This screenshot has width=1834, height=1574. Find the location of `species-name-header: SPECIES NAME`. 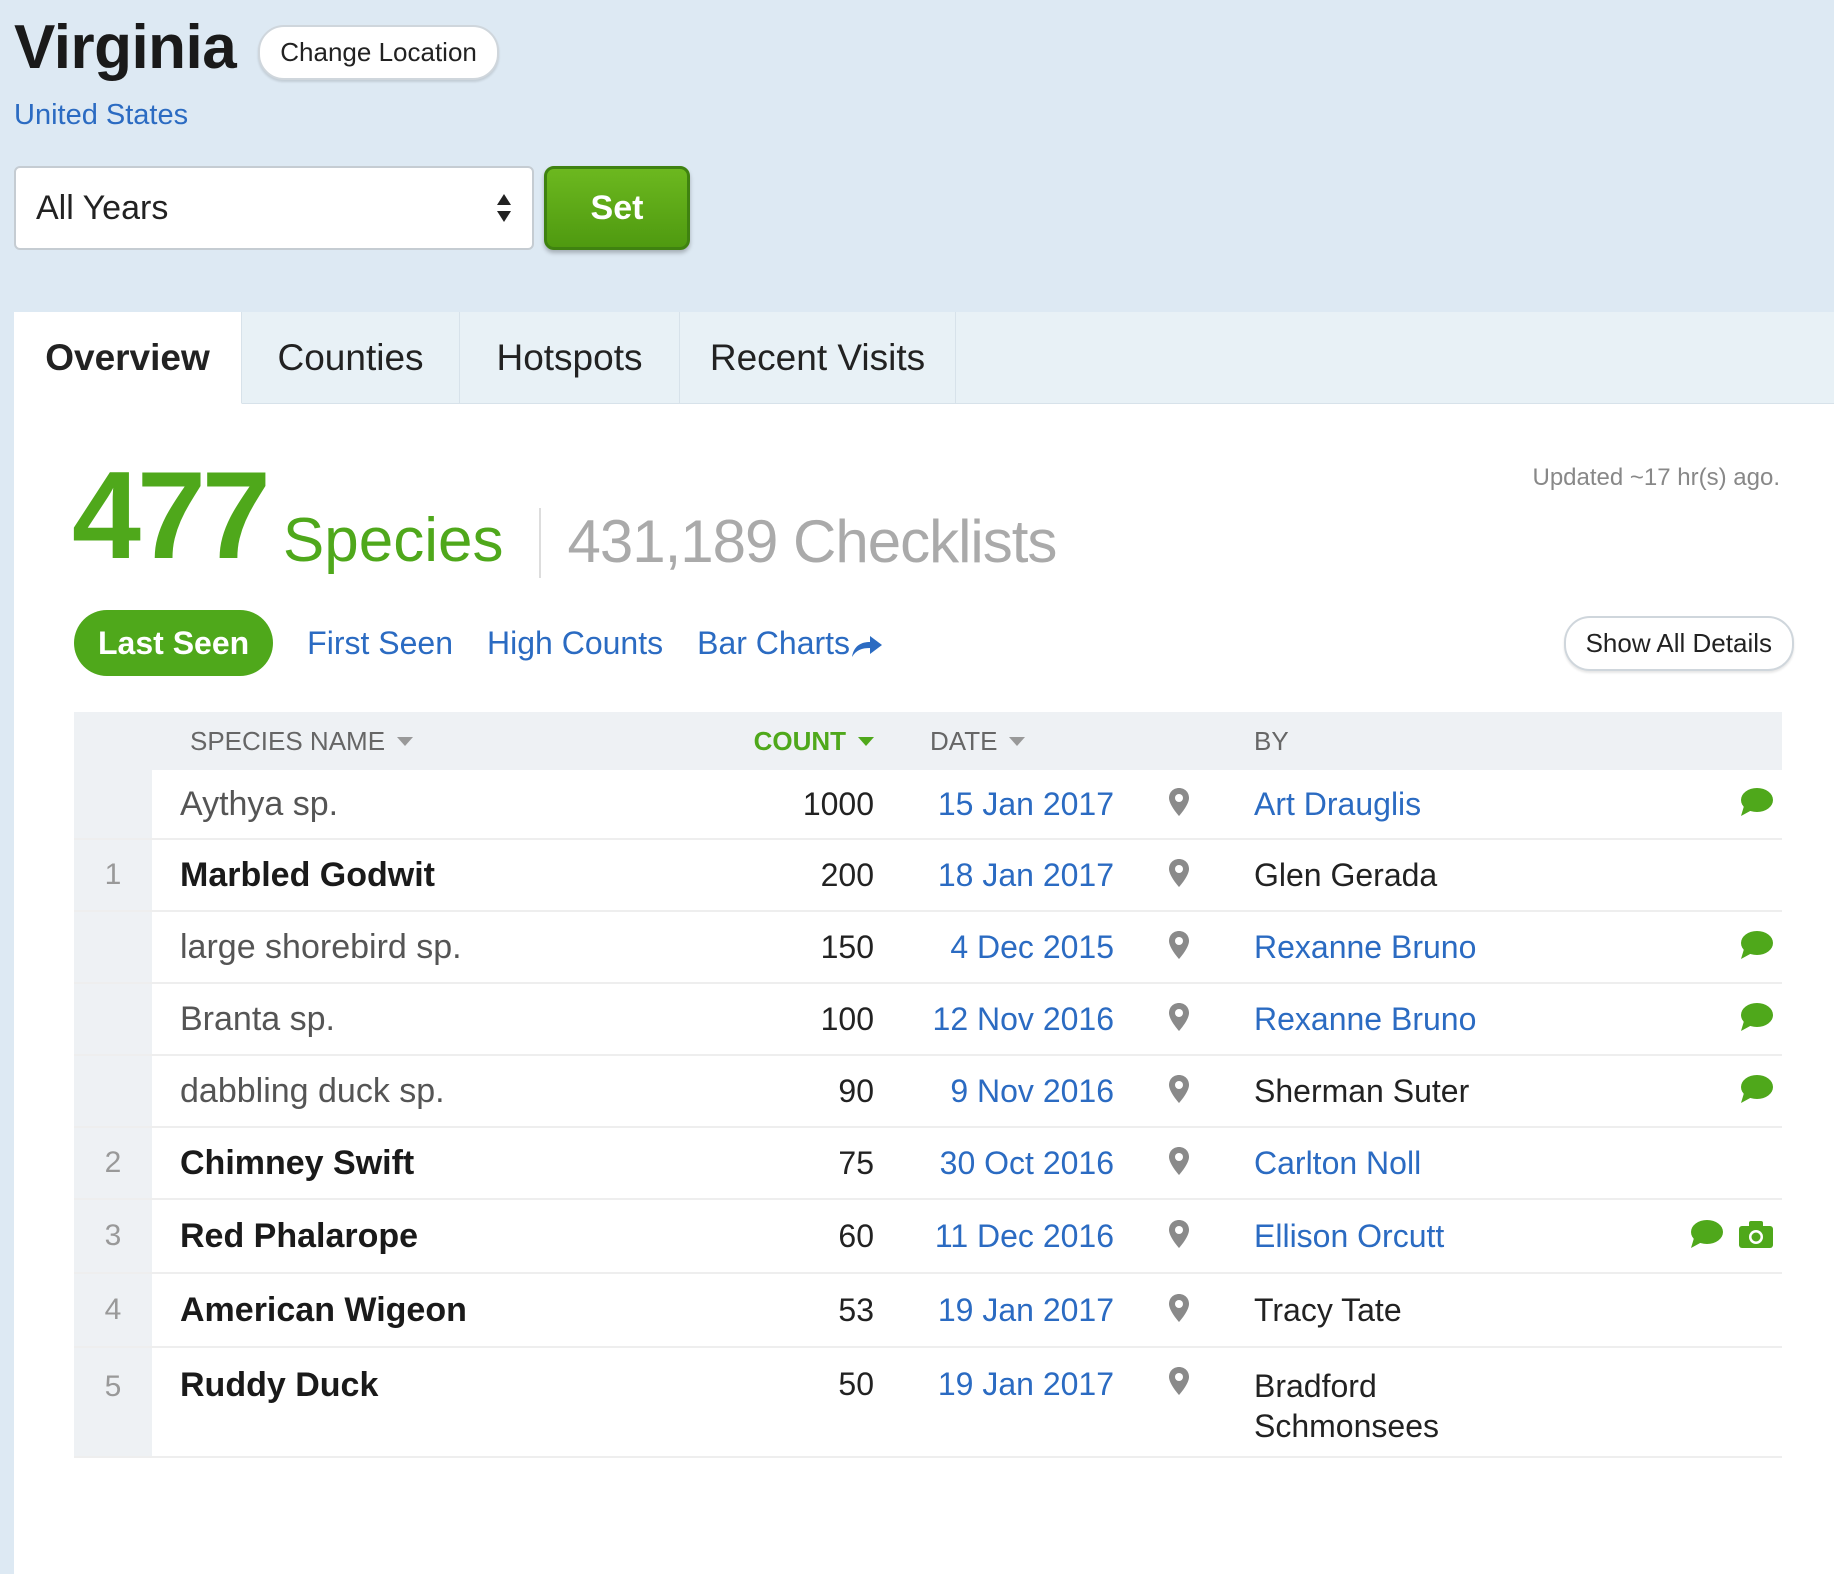

species-name-header: SPECIES NAME is located at coordinates (432, 741).